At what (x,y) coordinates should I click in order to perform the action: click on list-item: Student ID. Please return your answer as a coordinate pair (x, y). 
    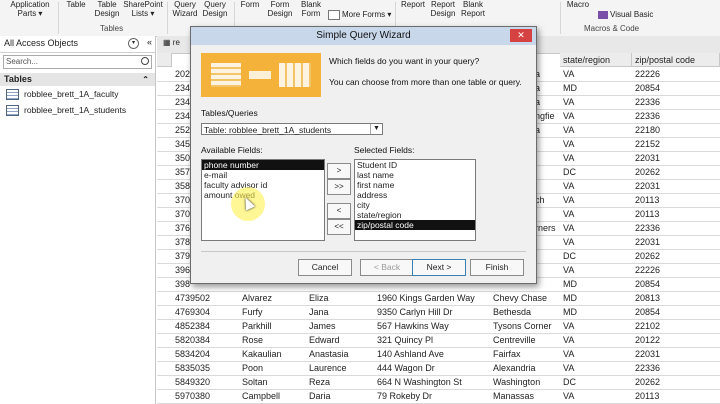
    Looking at the image, I should click on (415, 165).